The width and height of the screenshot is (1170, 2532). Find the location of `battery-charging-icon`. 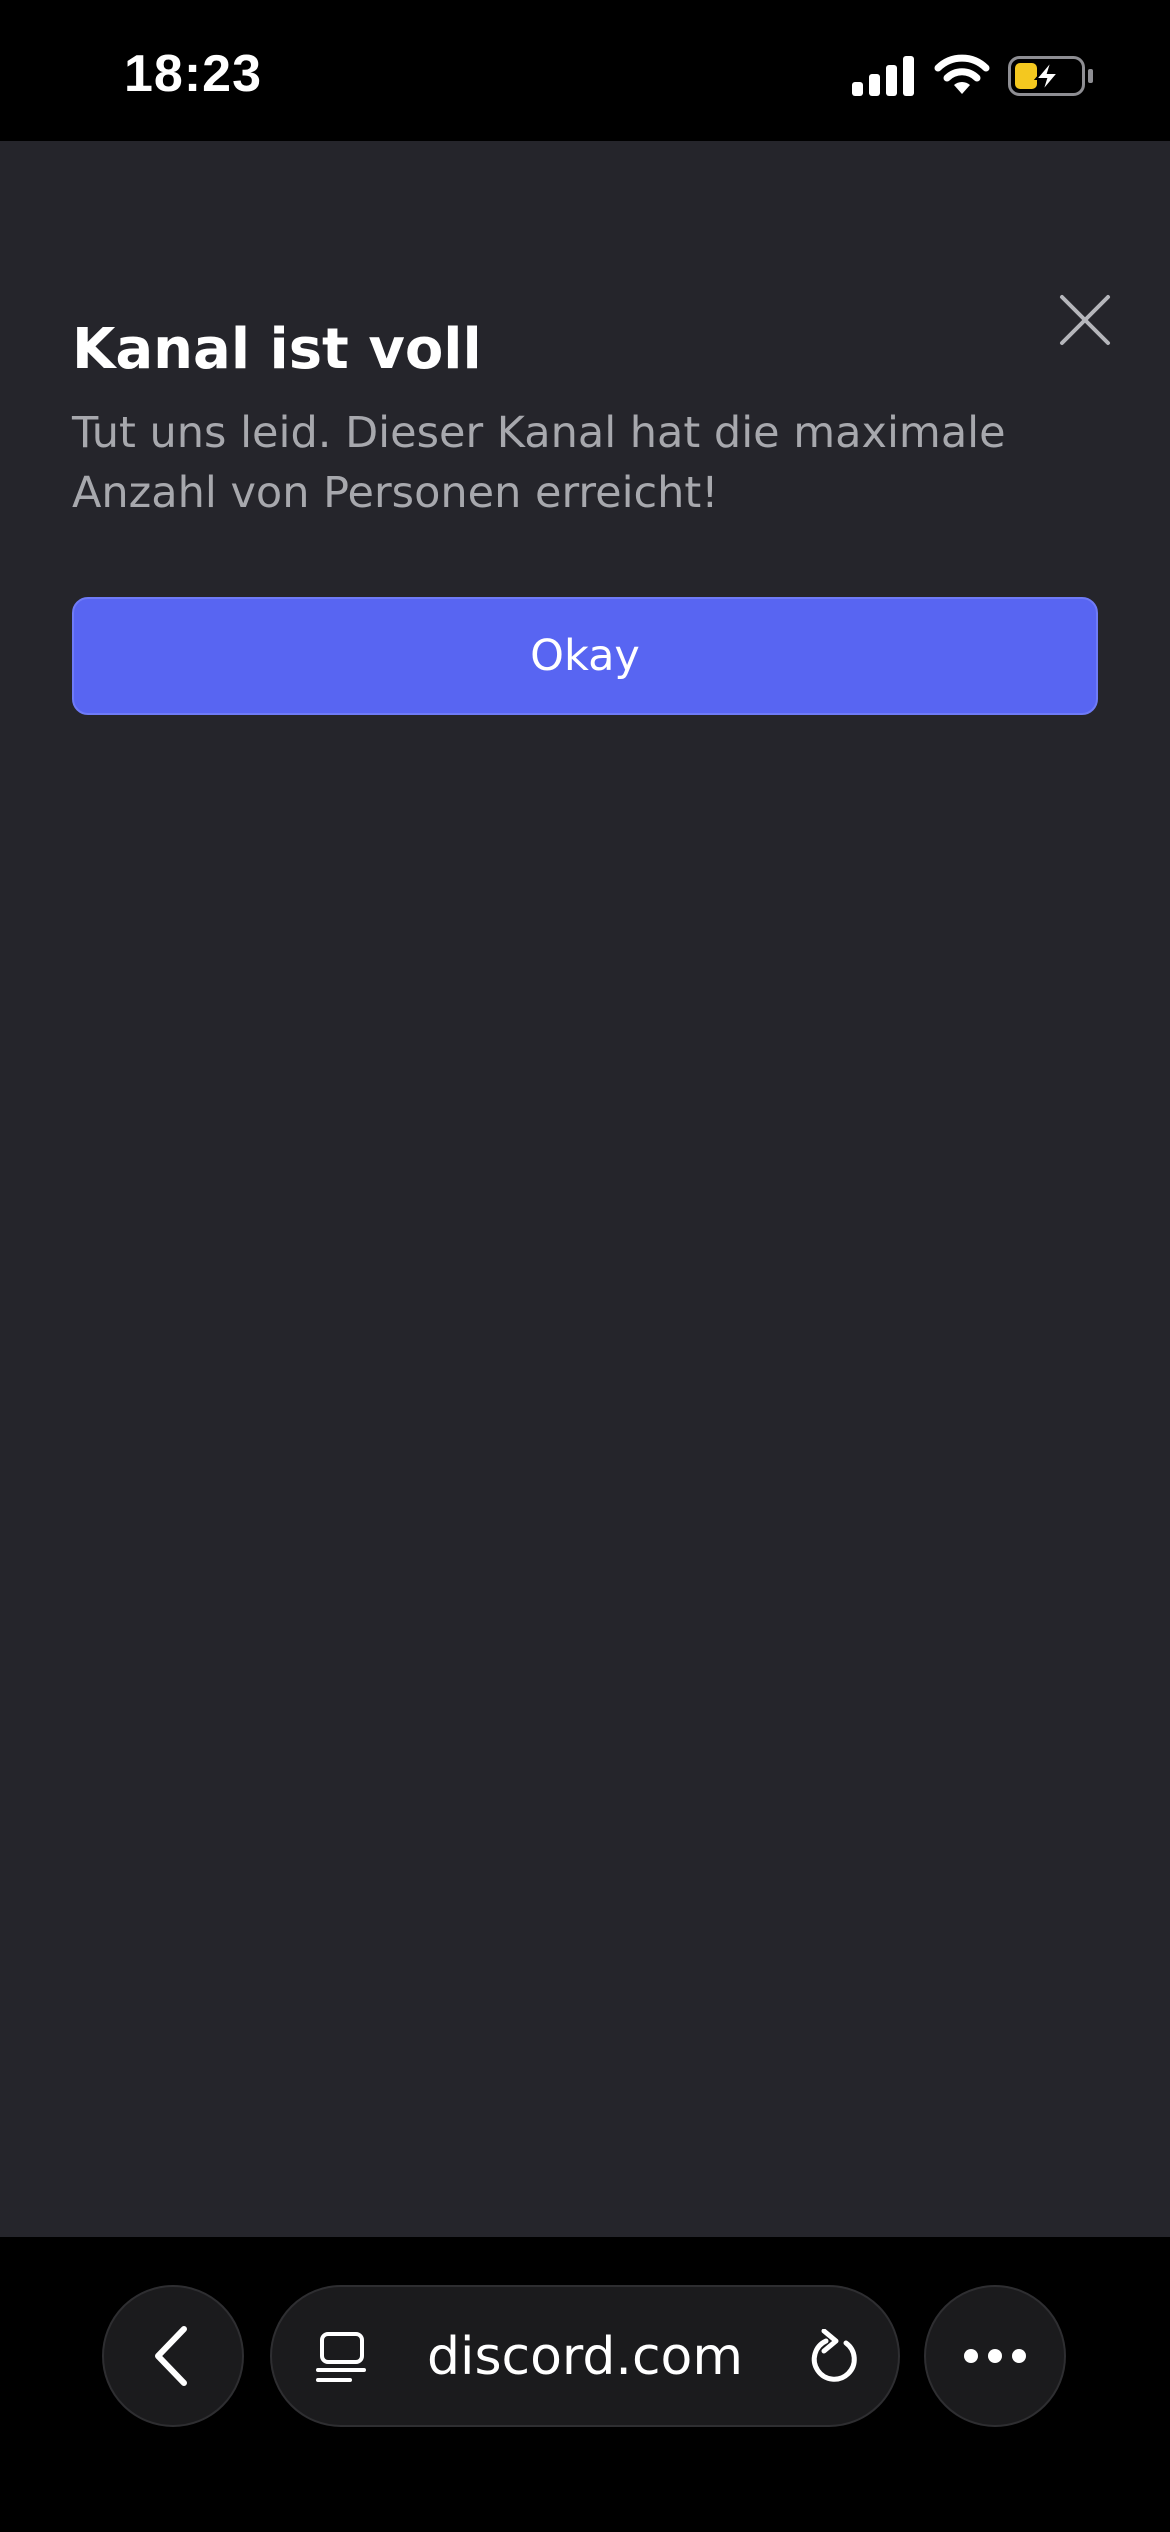

battery-charging-icon is located at coordinates (1050, 76).